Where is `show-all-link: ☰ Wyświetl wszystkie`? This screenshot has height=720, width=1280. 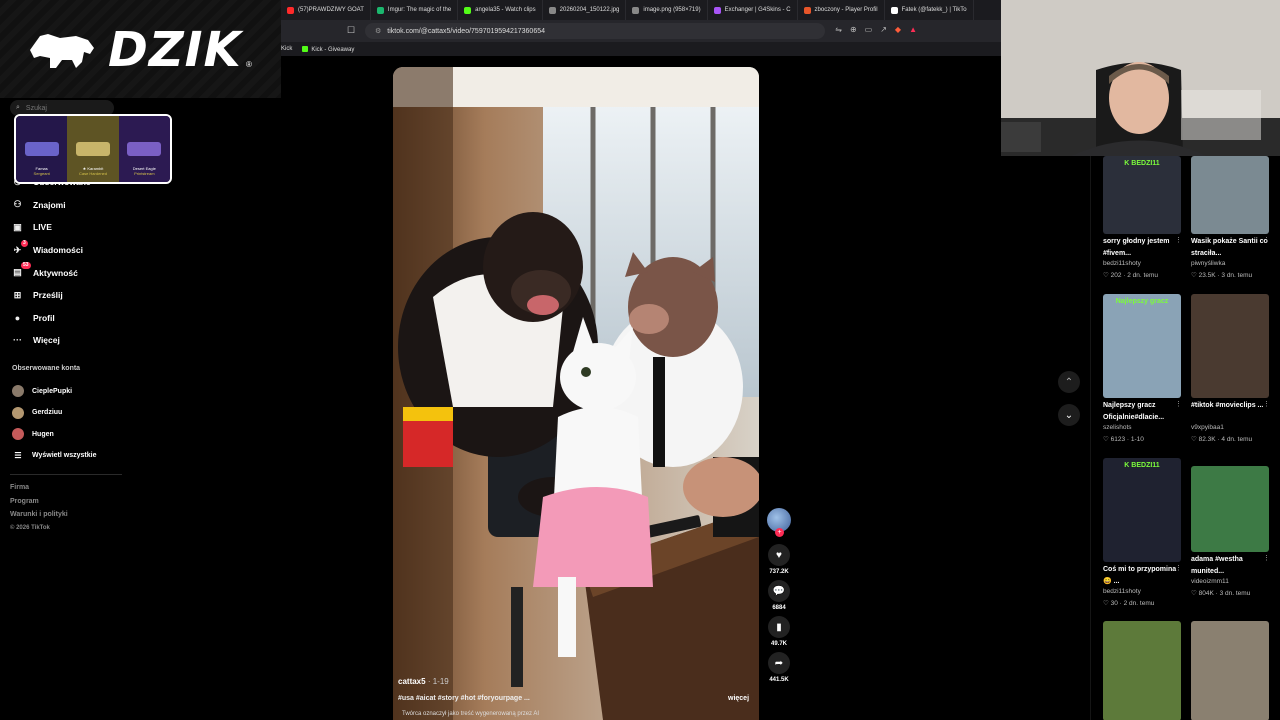 show-all-link: ☰ Wyświetl wszystkie is located at coordinates (54, 455).